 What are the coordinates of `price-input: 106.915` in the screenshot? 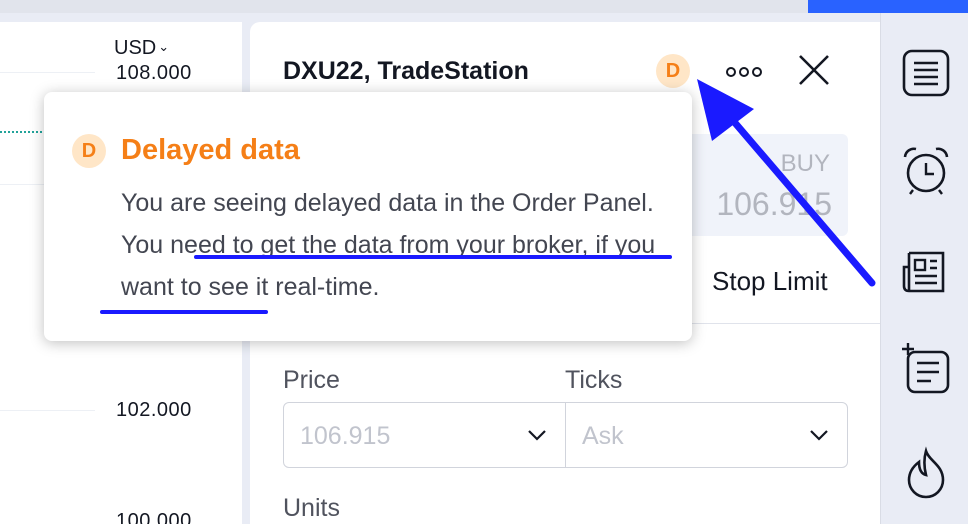 It's located at (424, 435).